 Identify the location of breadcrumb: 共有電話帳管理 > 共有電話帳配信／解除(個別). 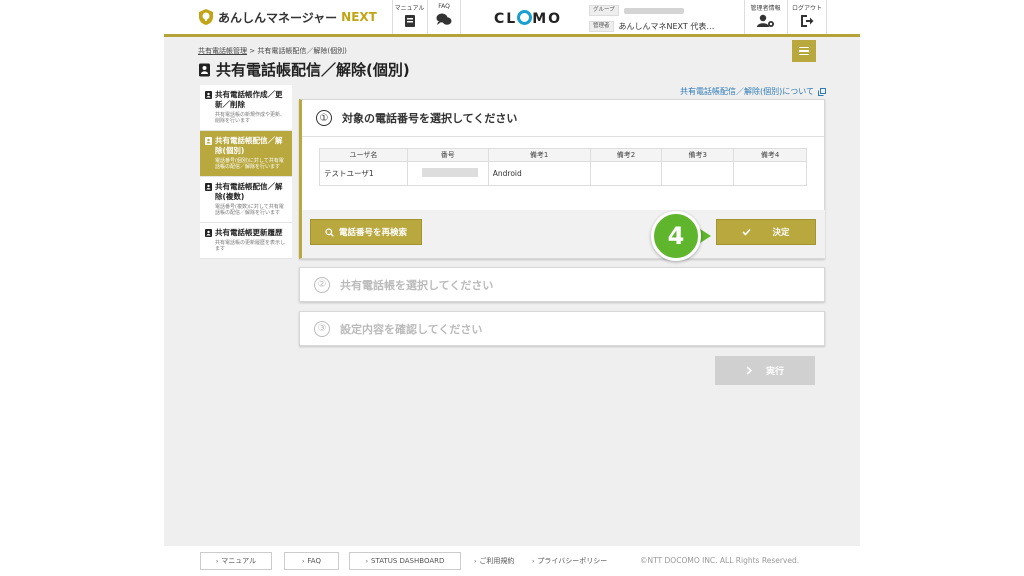
(272, 51).